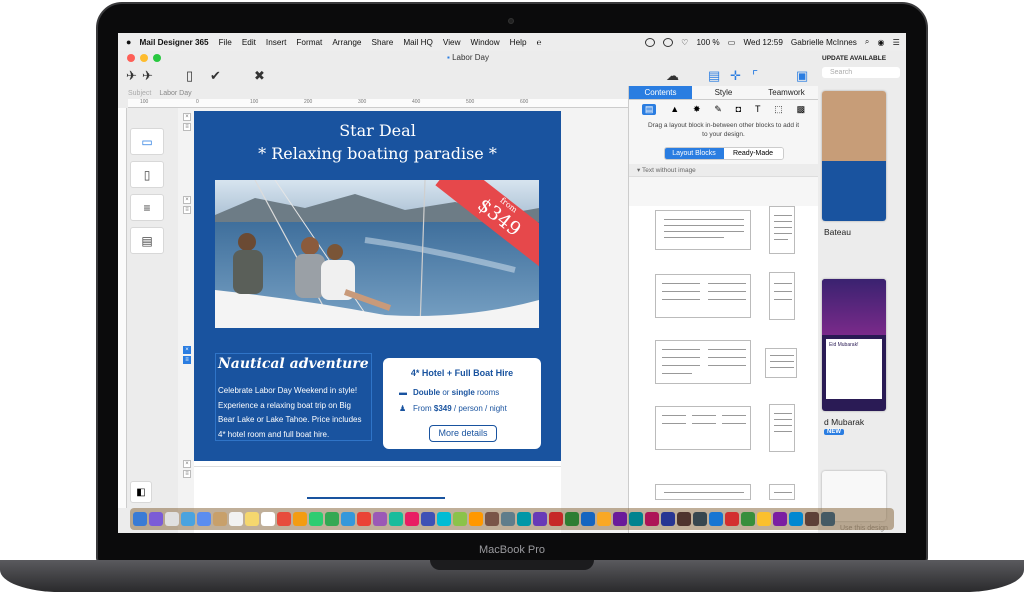 The height and width of the screenshot is (608, 1024). What do you see at coordinates (854, 58) in the screenshot?
I see `update-available: UPDATE AVAILABLE` at bounding box center [854, 58].